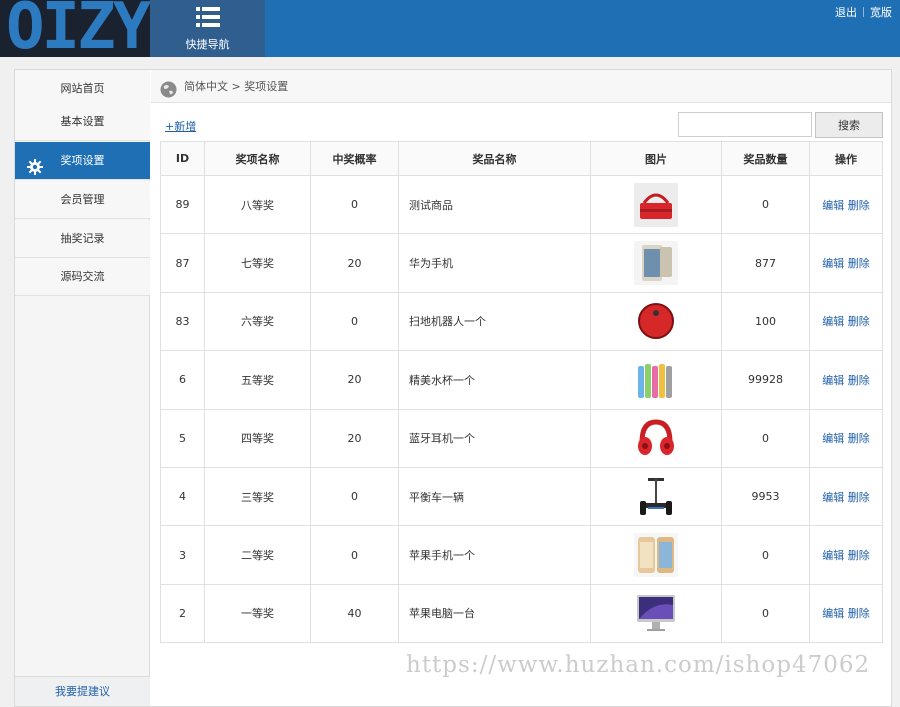  Describe the element at coordinates (182, 555) in the screenshot. I see `cell-id: 3` at that location.